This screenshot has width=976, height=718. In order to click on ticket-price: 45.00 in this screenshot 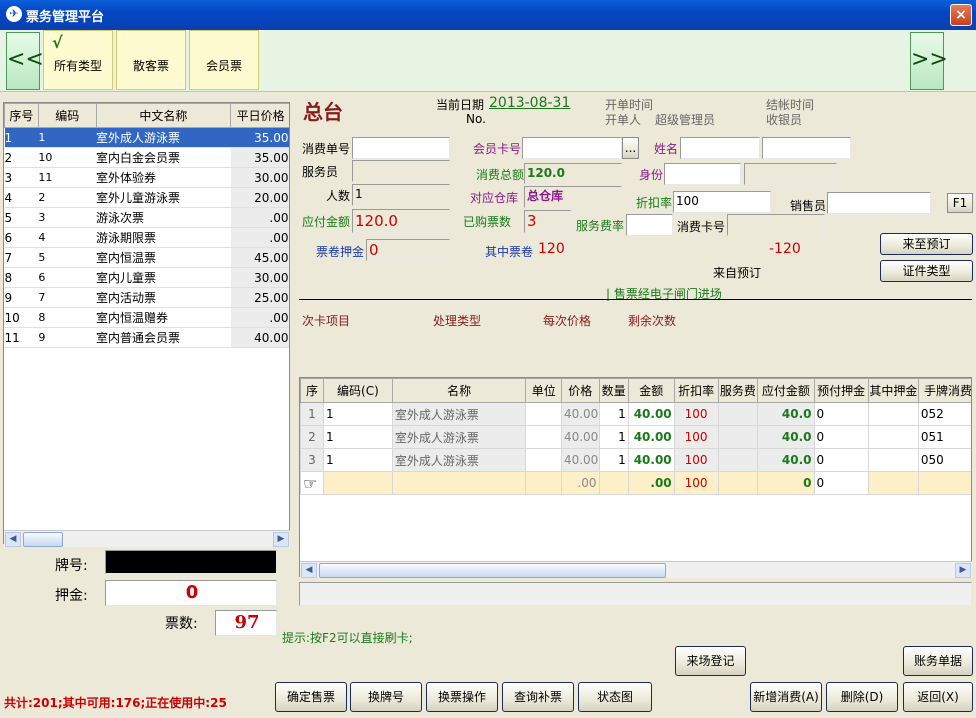, I will do `click(259, 257)`.